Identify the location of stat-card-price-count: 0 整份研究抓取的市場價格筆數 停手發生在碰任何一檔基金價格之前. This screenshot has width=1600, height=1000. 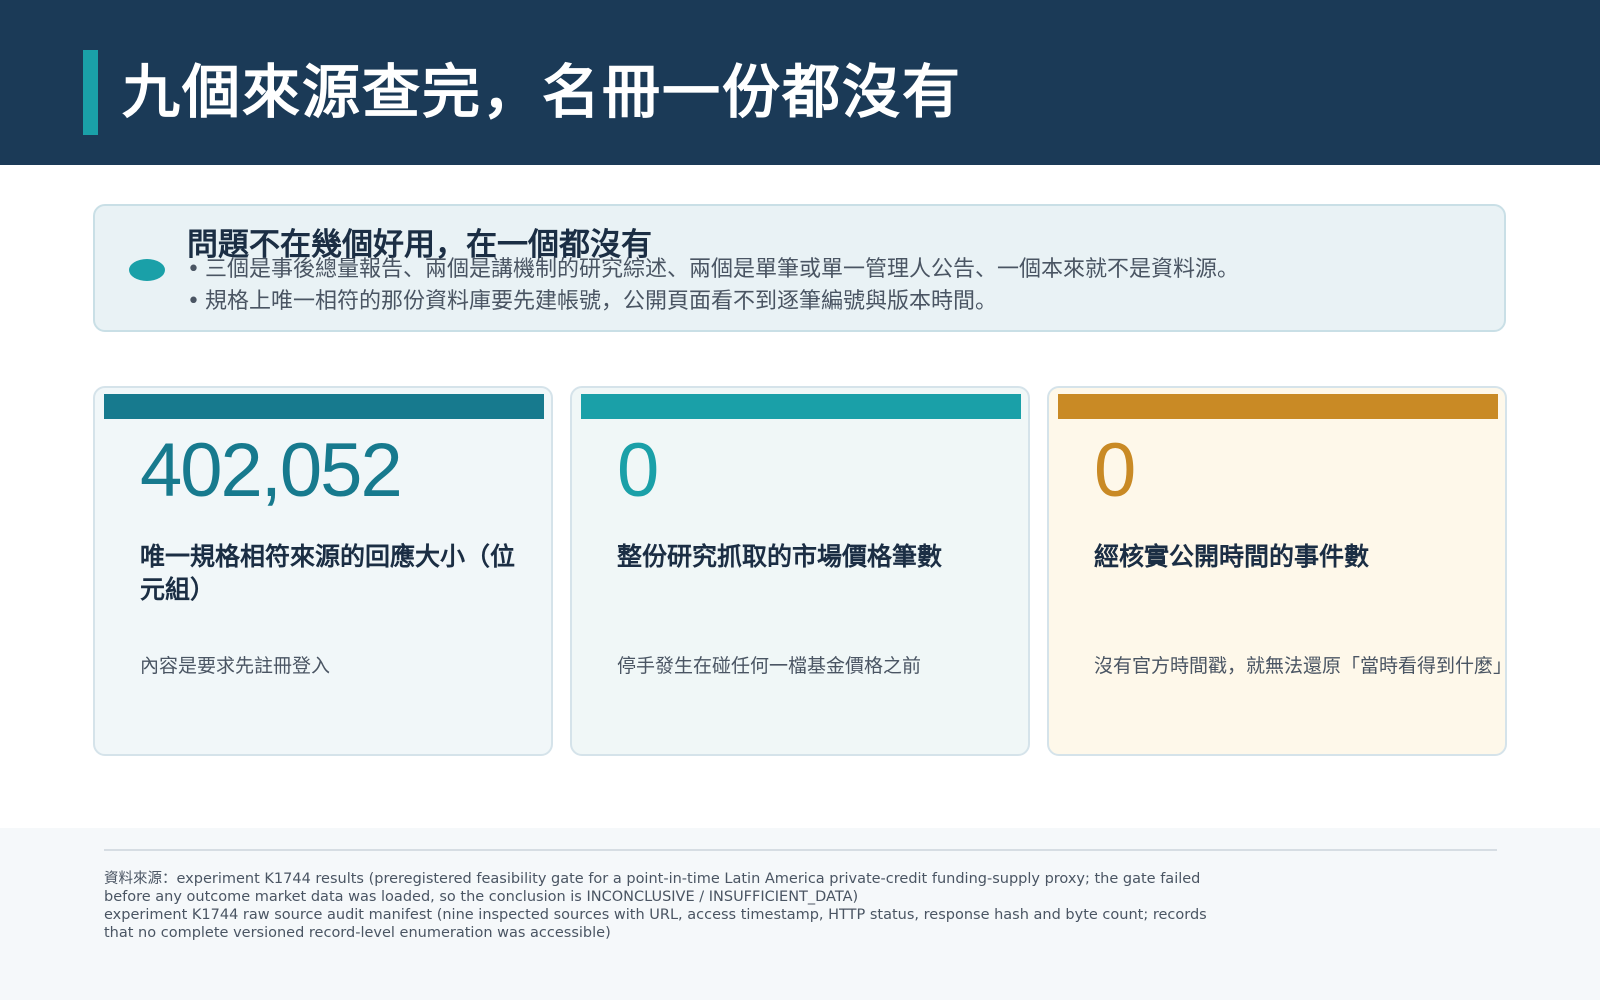
(800, 571).